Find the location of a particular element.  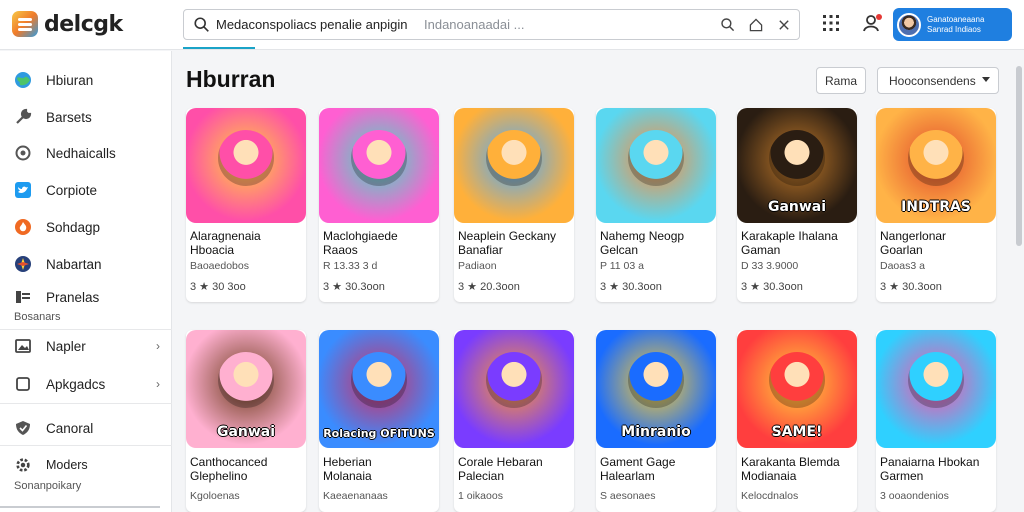

globe-icon is located at coordinates (23, 80).